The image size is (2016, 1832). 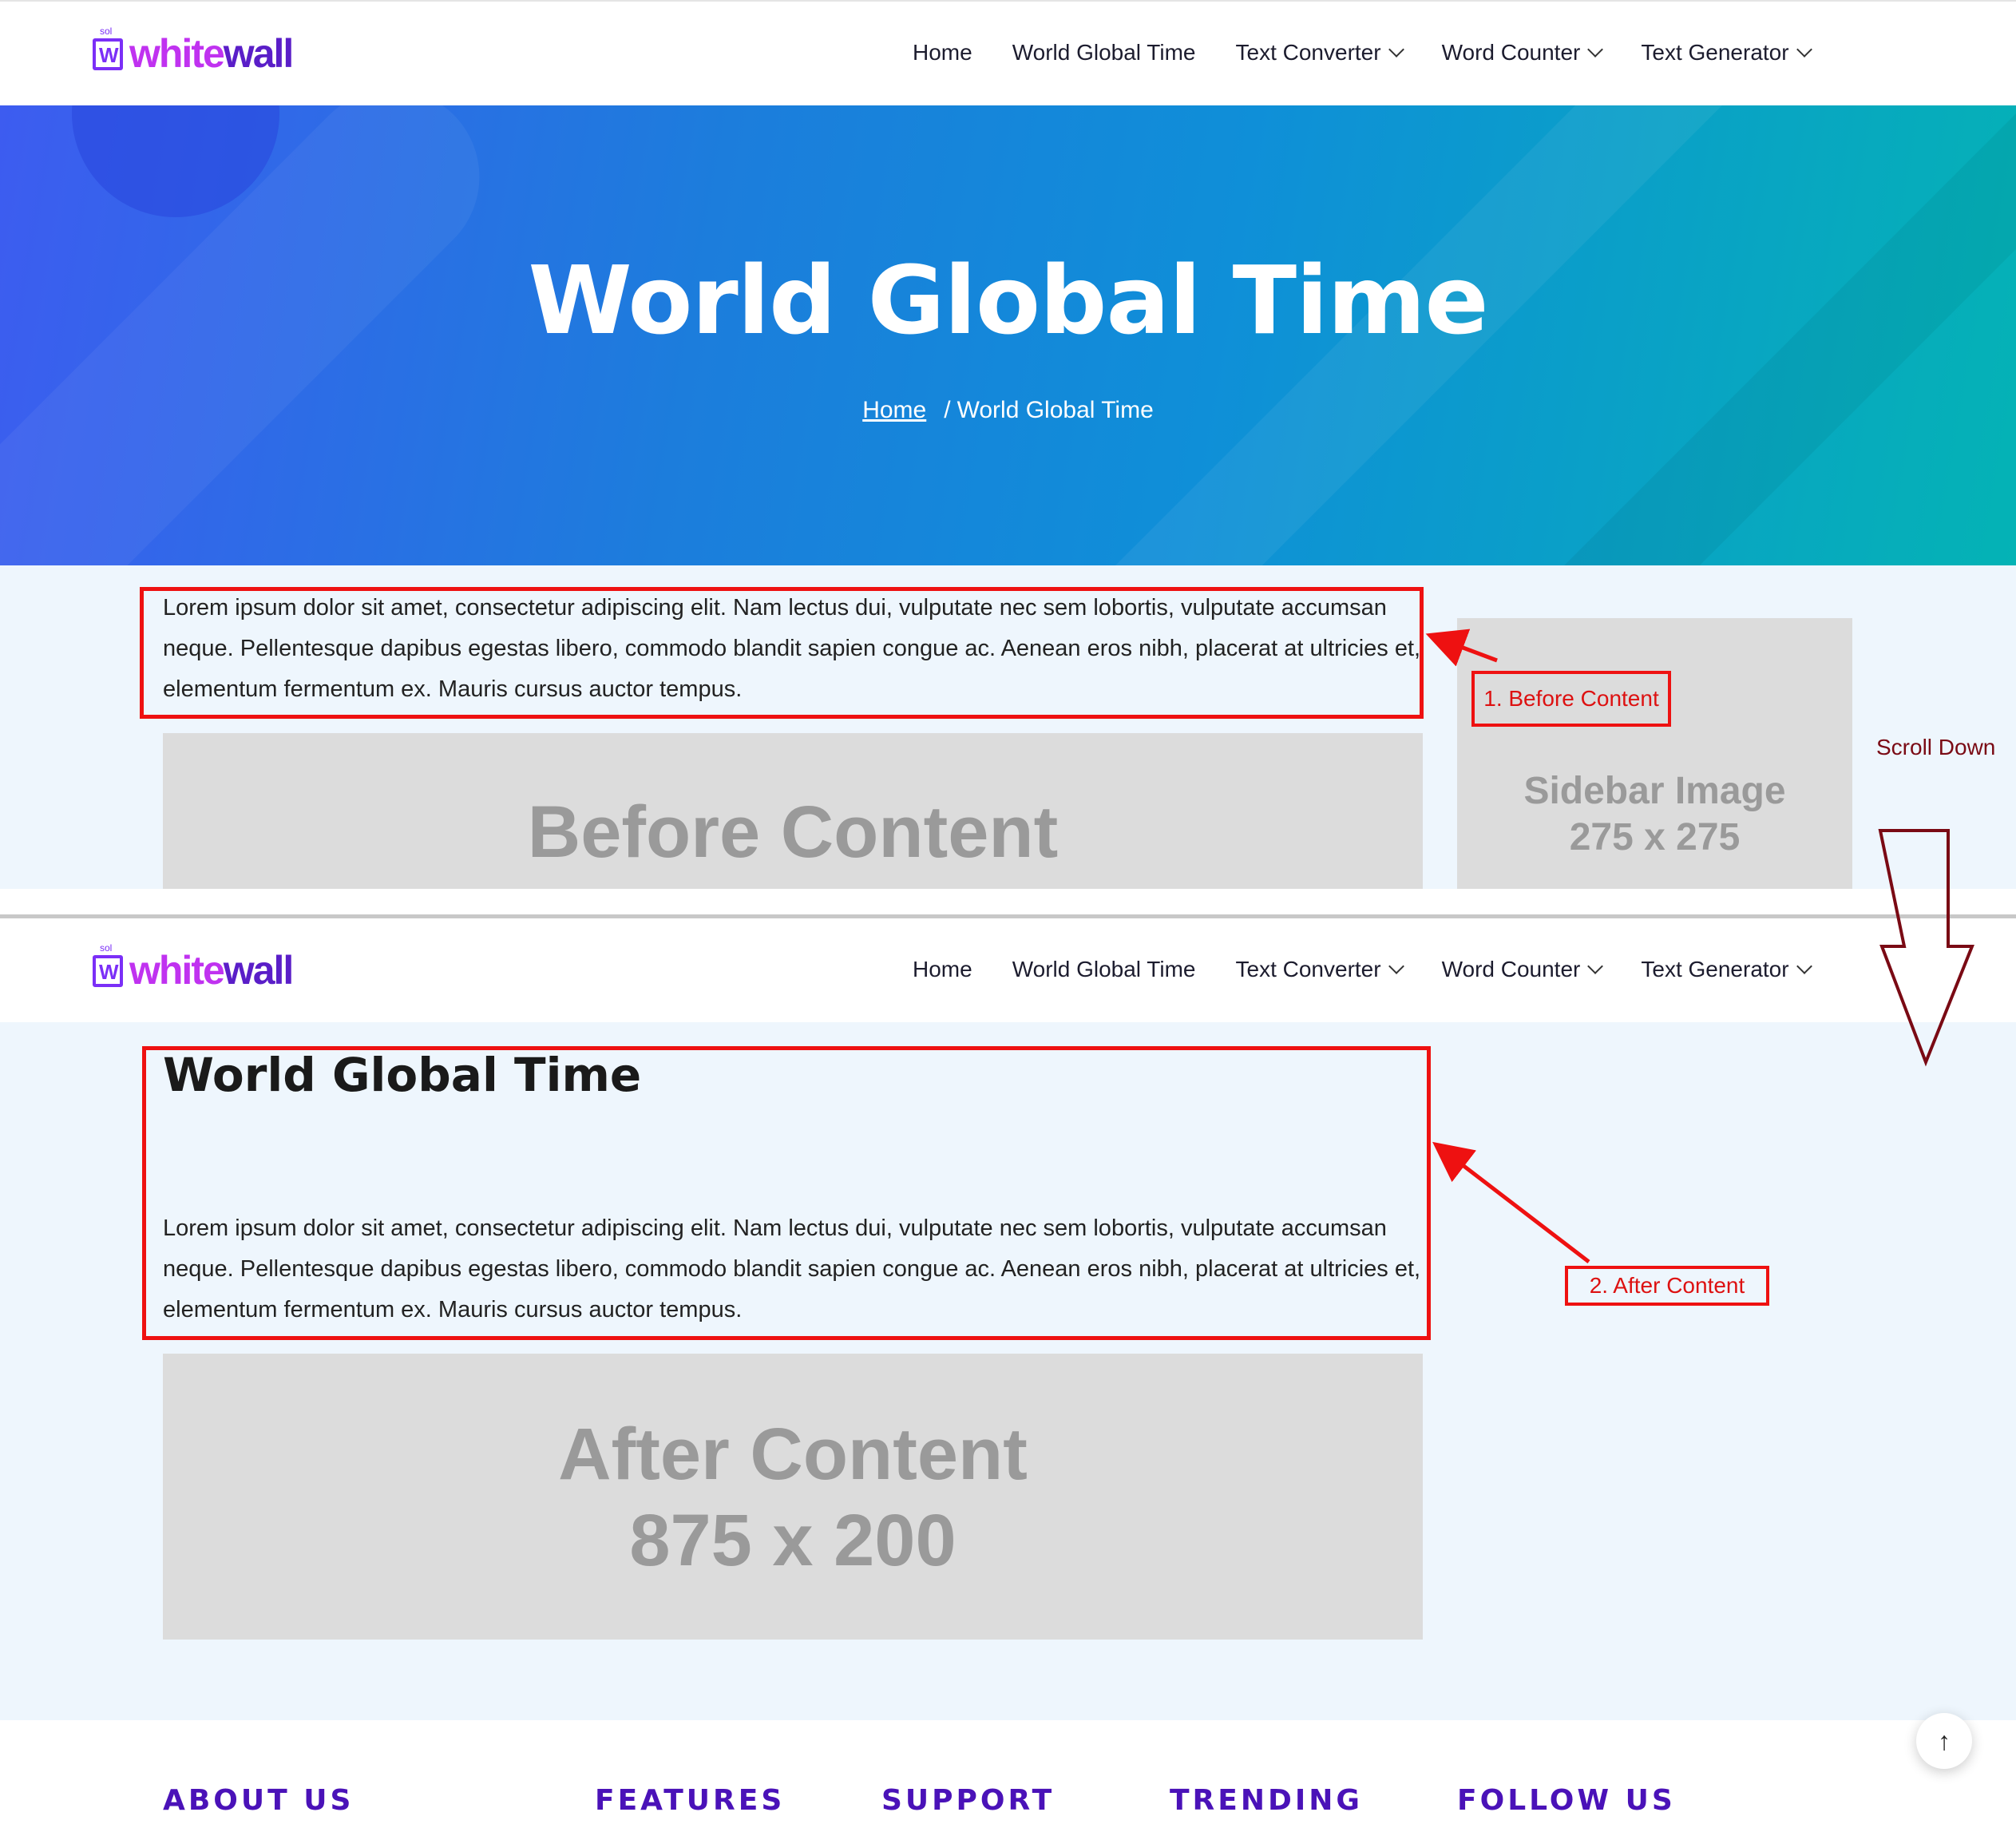 I want to click on footer-heading-features: FEATURES, so click(x=691, y=1800).